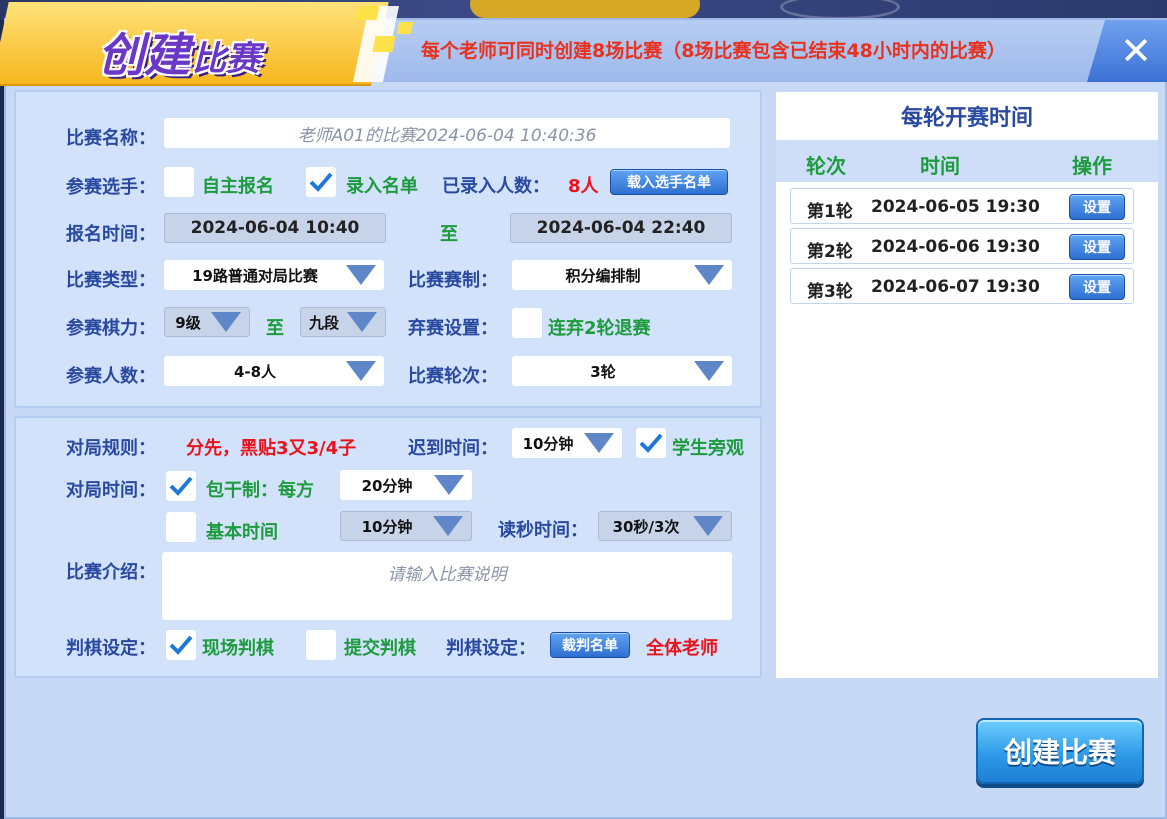 The image size is (1167, 819). Describe the element at coordinates (491, 648) in the screenshot. I see `judge-label-2: 判棋设定：` at that location.